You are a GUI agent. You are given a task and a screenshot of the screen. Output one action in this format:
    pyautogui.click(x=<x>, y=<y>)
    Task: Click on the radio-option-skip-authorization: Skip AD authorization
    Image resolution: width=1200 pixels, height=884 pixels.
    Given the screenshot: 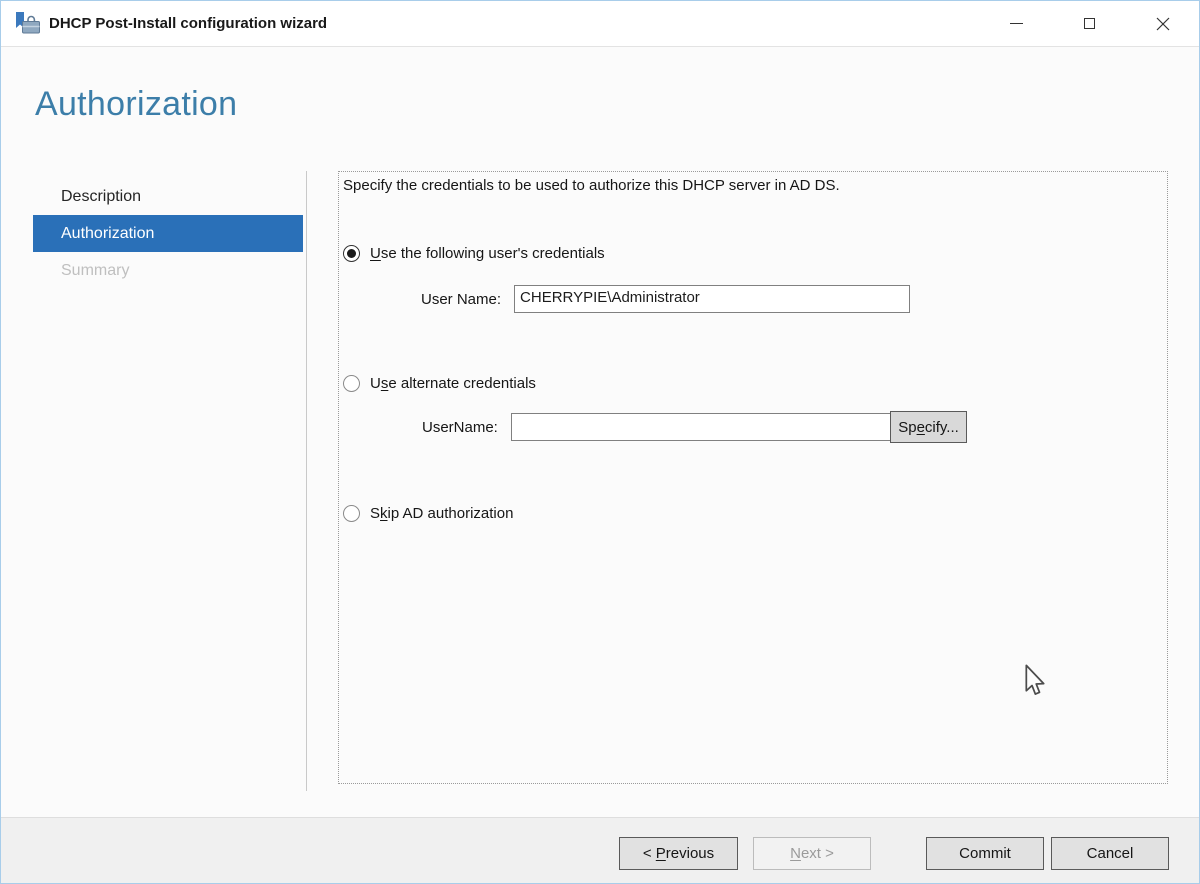 What is the action you would take?
    pyautogui.click(x=428, y=513)
    